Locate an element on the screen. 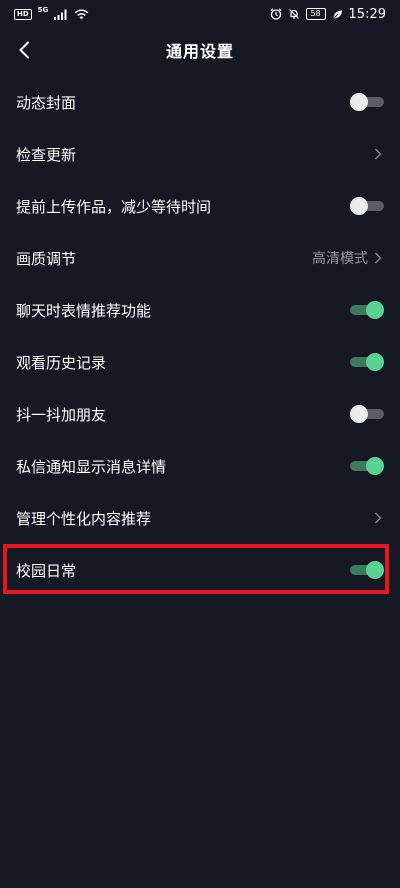 The width and height of the screenshot is (400, 888). status-left: HD 5G is located at coordinates (51, 13).